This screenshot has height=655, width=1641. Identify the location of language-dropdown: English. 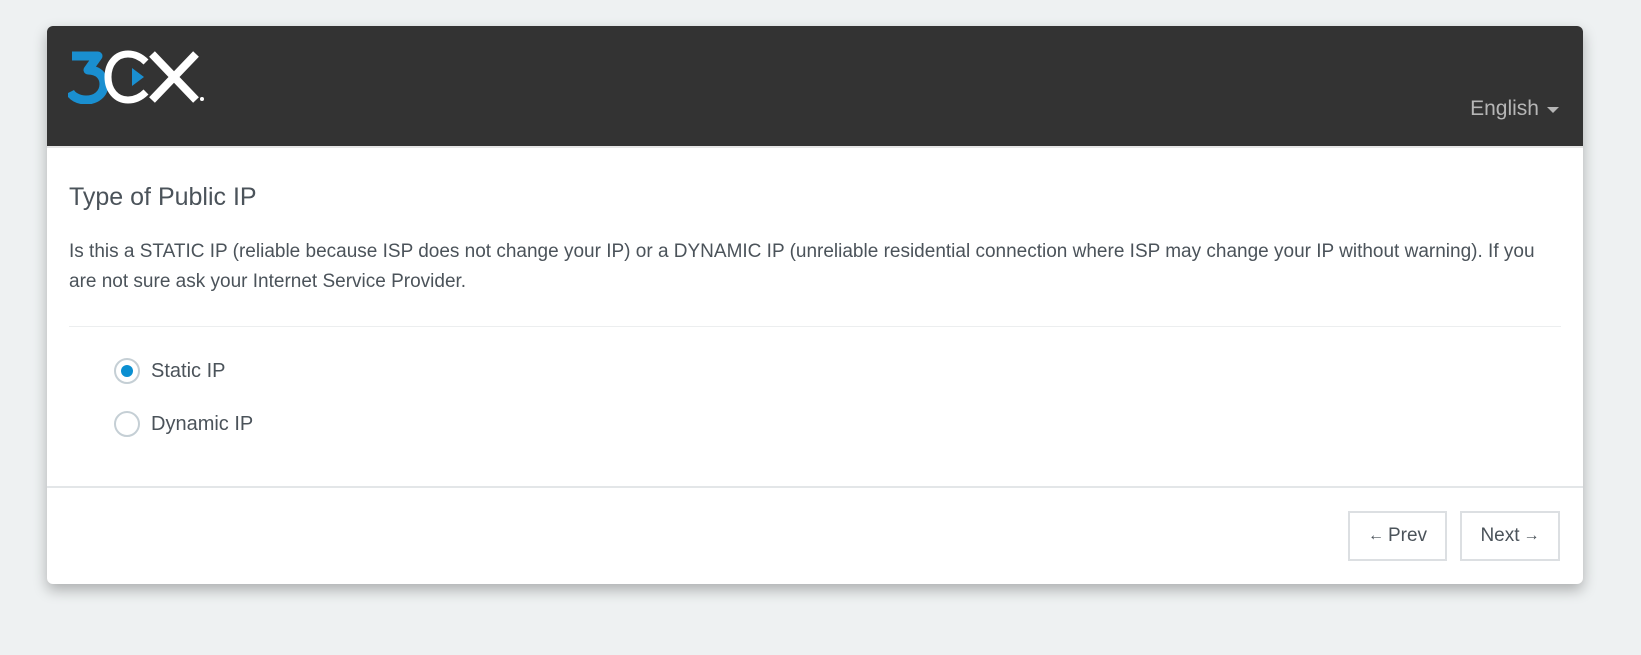
(1514, 109).